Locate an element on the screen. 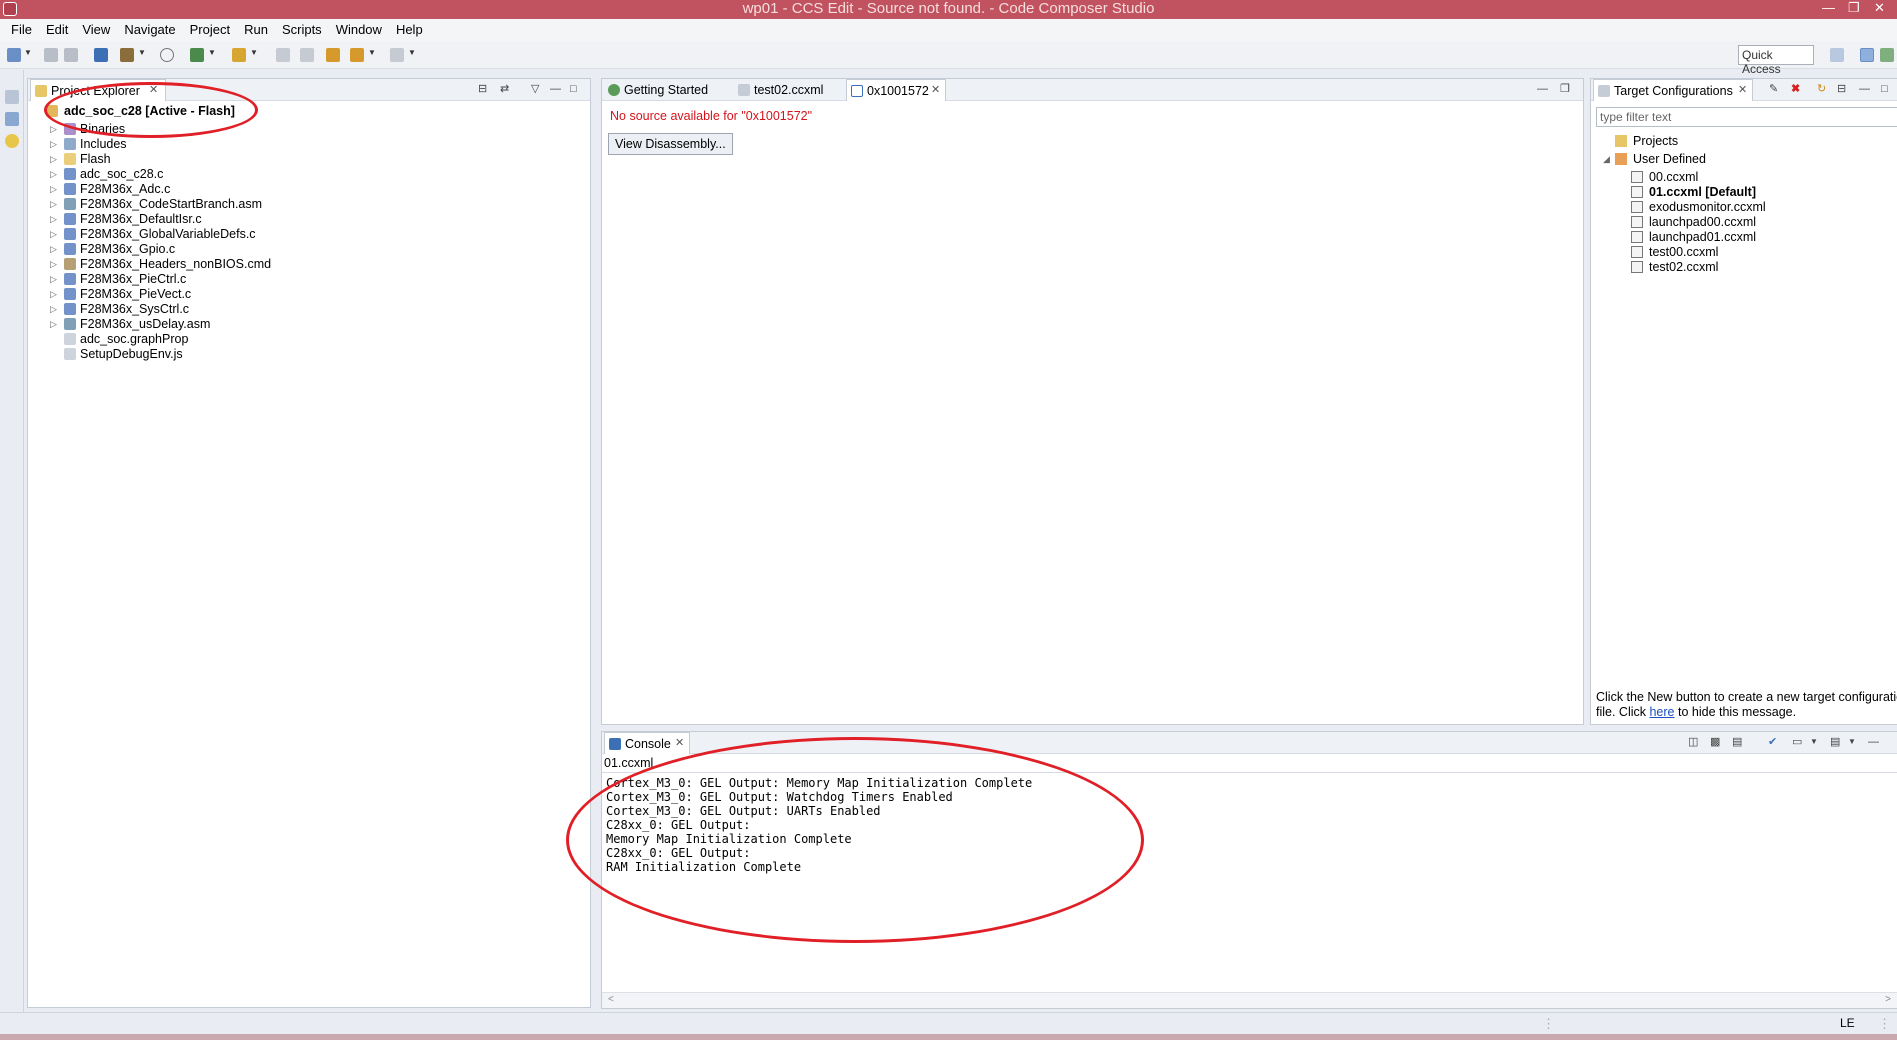  hide-hint-link: here is located at coordinates (1661, 712).